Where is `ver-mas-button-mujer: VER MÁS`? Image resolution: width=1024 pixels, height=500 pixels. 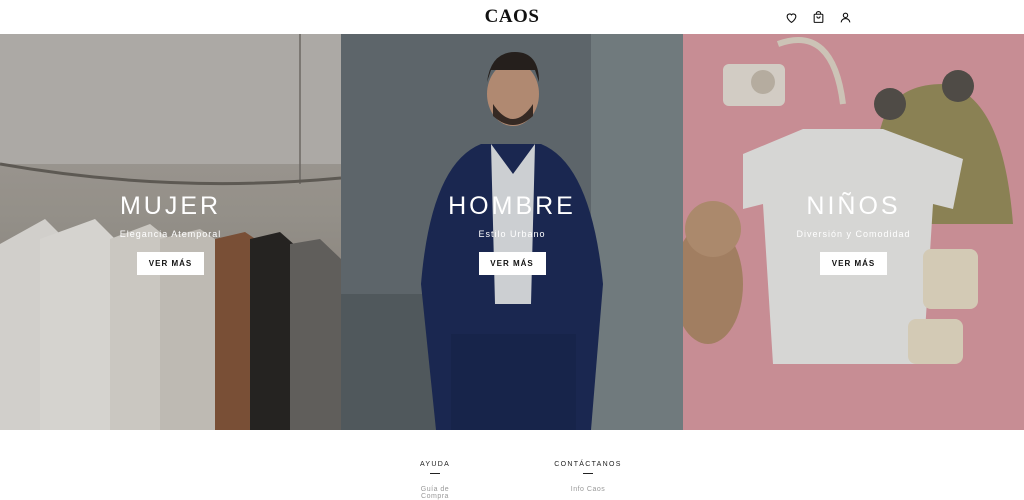 ver-mas-button-mujer: VER MÁS is located at coordinates (170, 263).